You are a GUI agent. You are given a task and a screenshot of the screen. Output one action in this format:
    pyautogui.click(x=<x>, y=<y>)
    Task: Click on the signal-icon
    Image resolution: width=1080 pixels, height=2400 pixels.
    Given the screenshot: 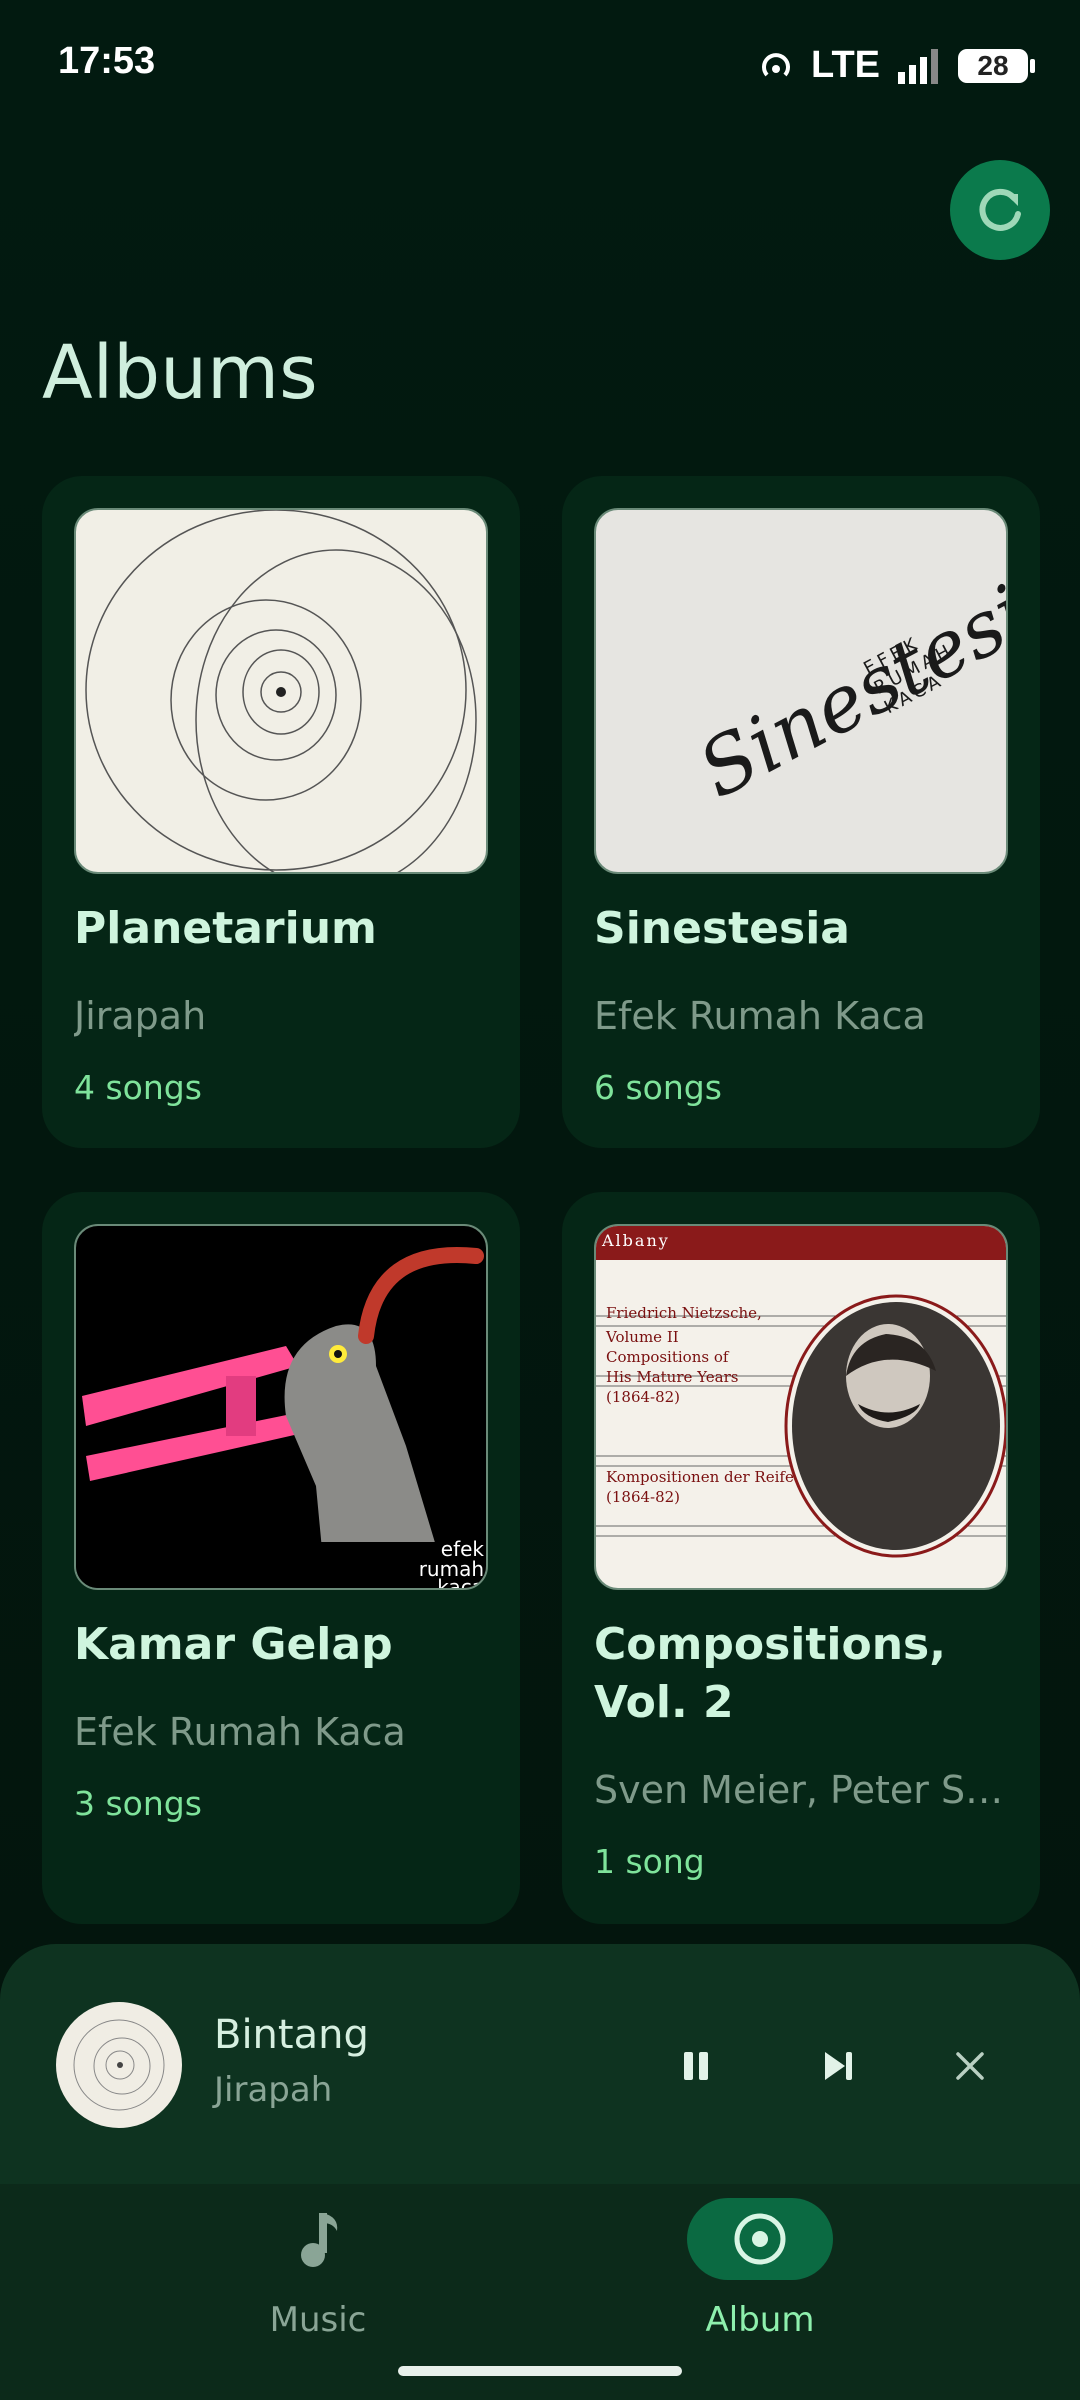 What is the action you would take?
    pyautogui.click(x=918, y=66)
    